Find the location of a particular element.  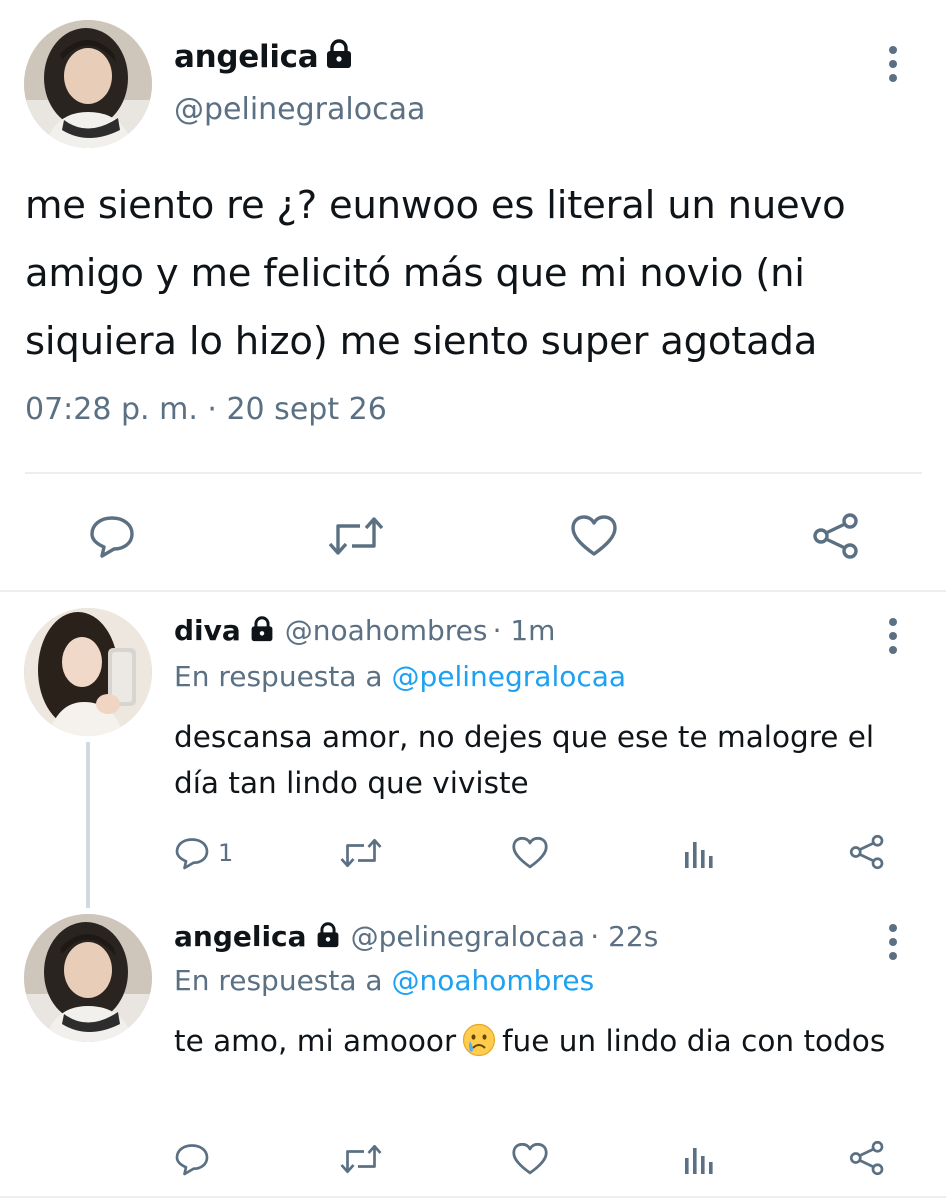

author-handle: @pelinegralocaa is located at coordinates (299, 109).